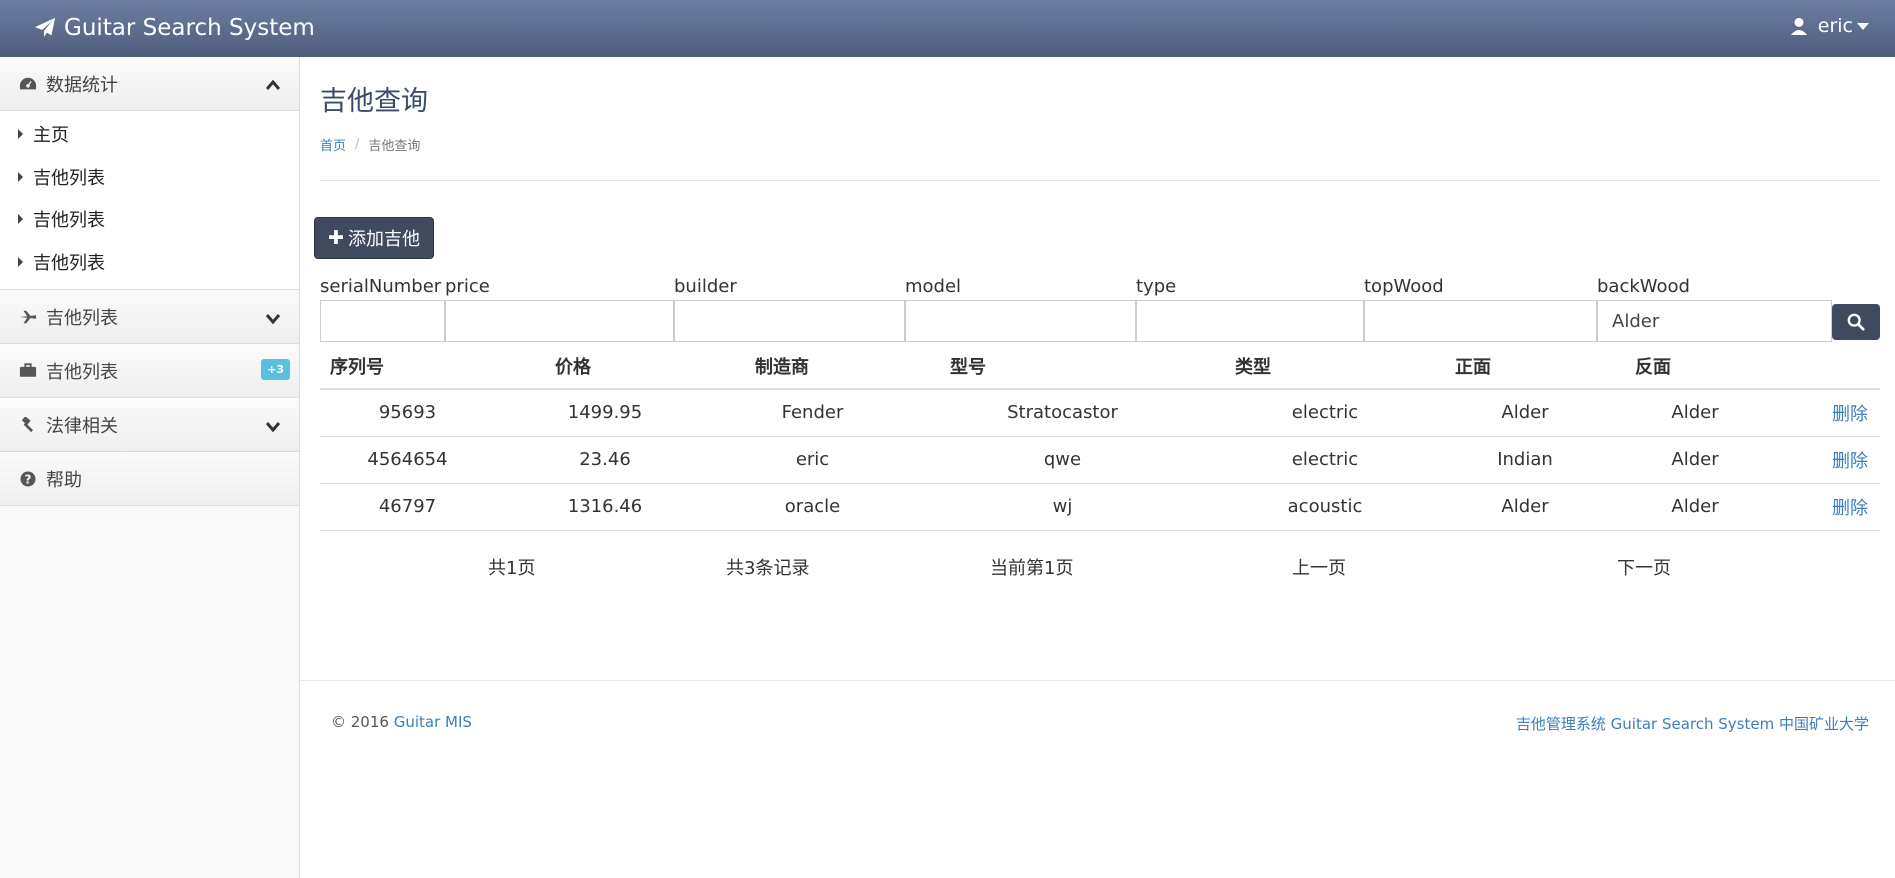 The image size is (1895, 878). I want to click on sidebar-section-guitar-list-badged: 吉他列表 +3, so click(149, 371).